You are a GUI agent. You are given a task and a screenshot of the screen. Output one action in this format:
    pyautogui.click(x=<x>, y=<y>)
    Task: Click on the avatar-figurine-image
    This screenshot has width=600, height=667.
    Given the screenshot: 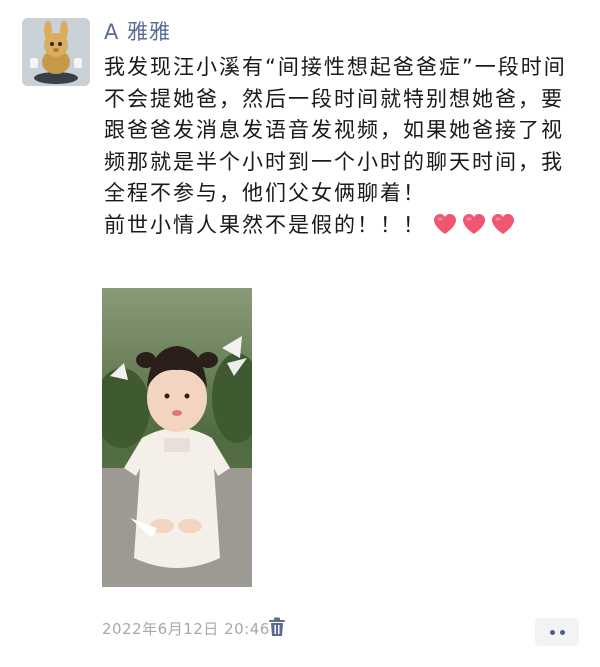 What is the action you would take?
    pyautogui.click(x=56, y=52)
    